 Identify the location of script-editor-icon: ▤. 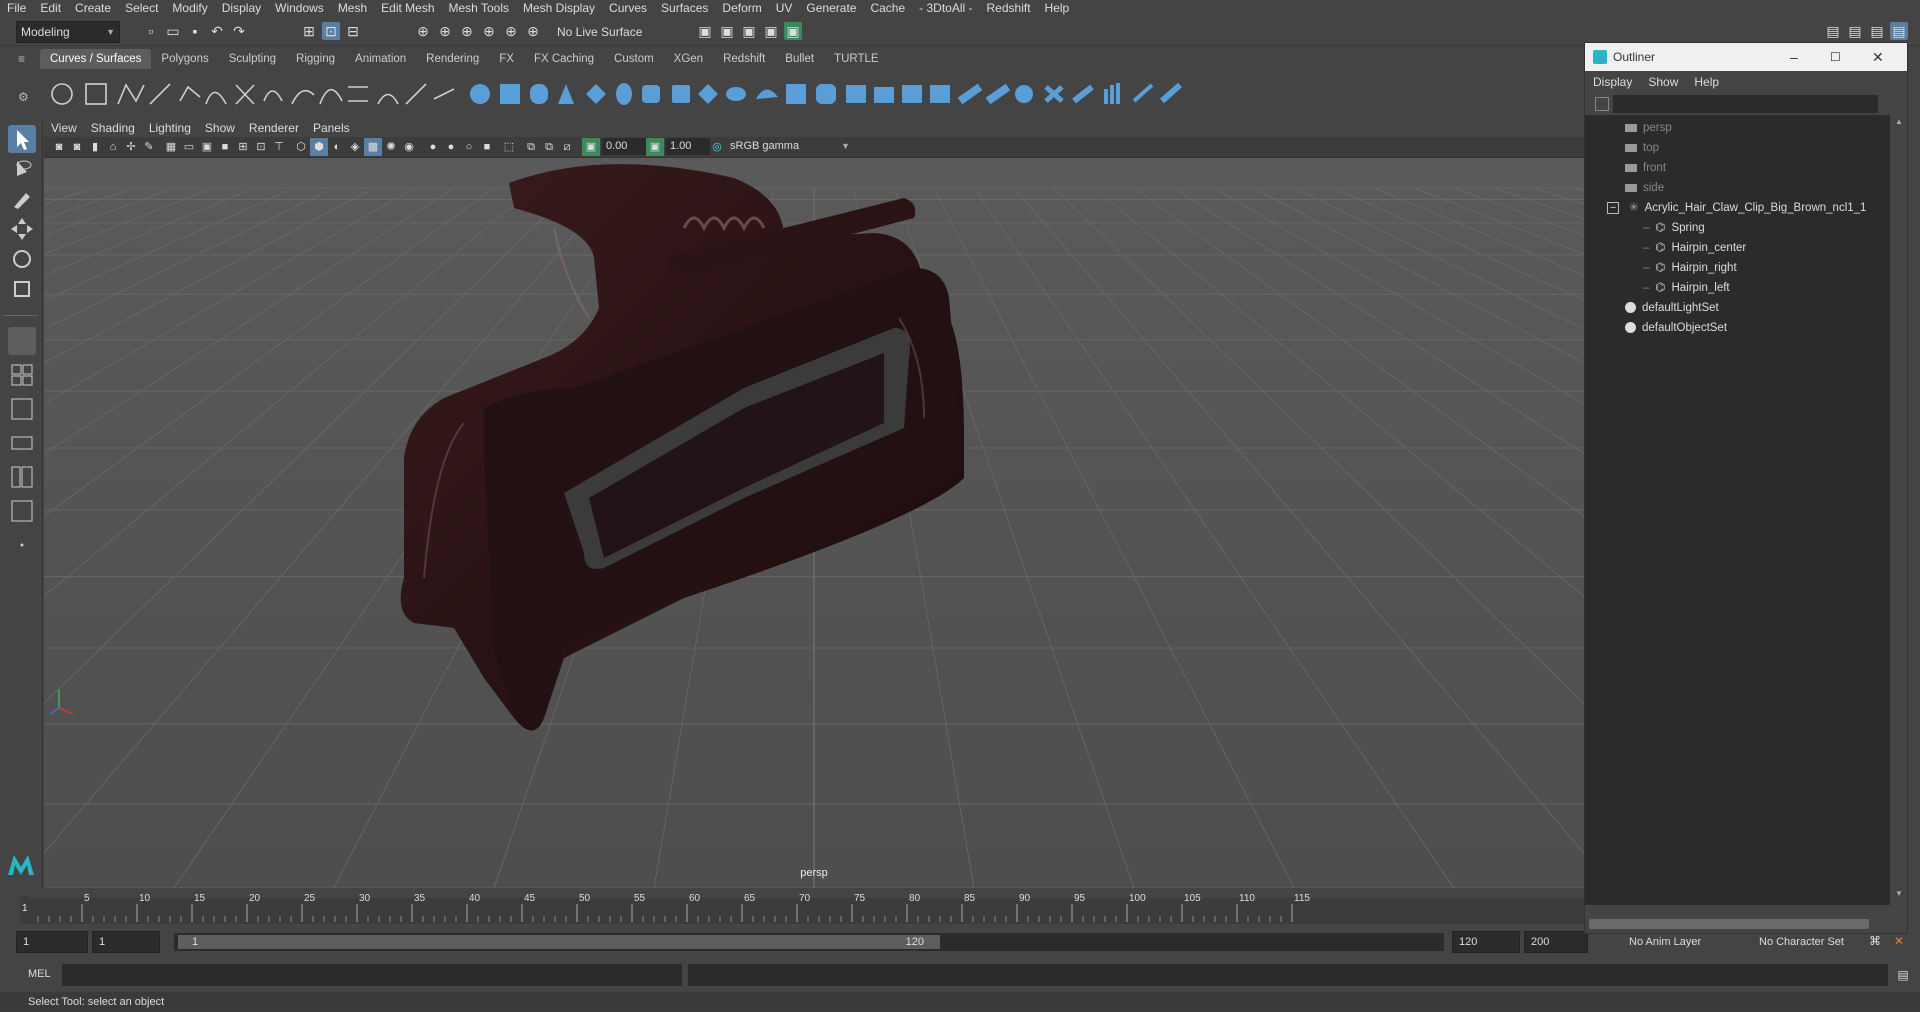
(1903, 975).